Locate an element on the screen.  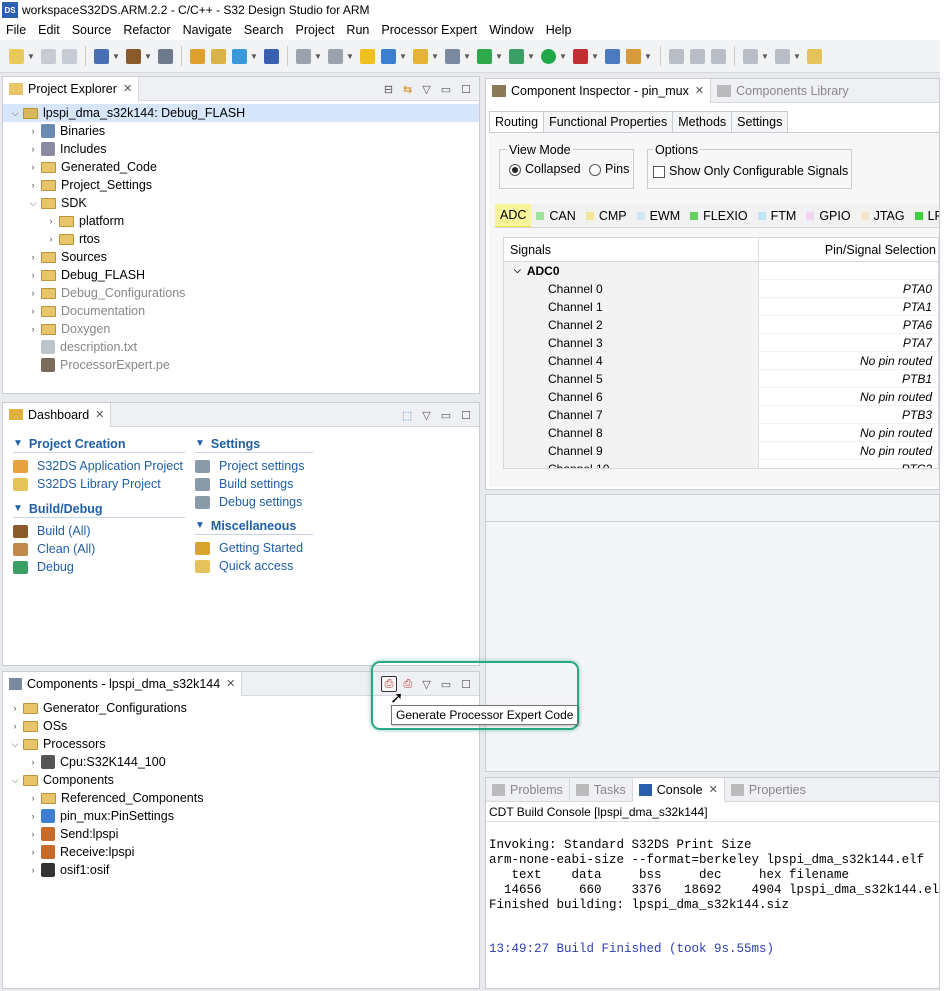
subtab-methods: Methods is located at coordinates (702, 121).